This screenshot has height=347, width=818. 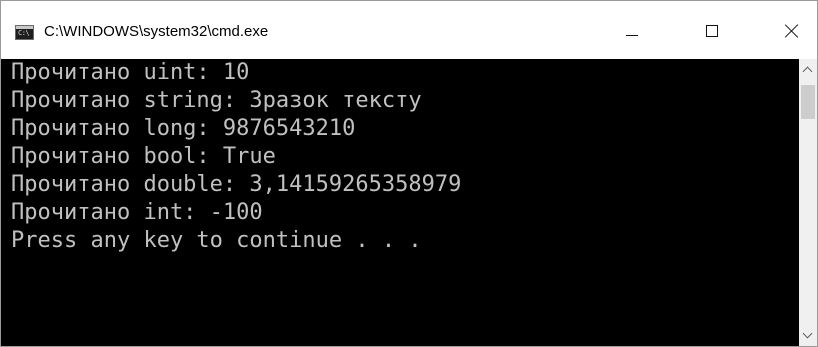 I want to click on vertical-scrollbar, so click(x=808, y=202).